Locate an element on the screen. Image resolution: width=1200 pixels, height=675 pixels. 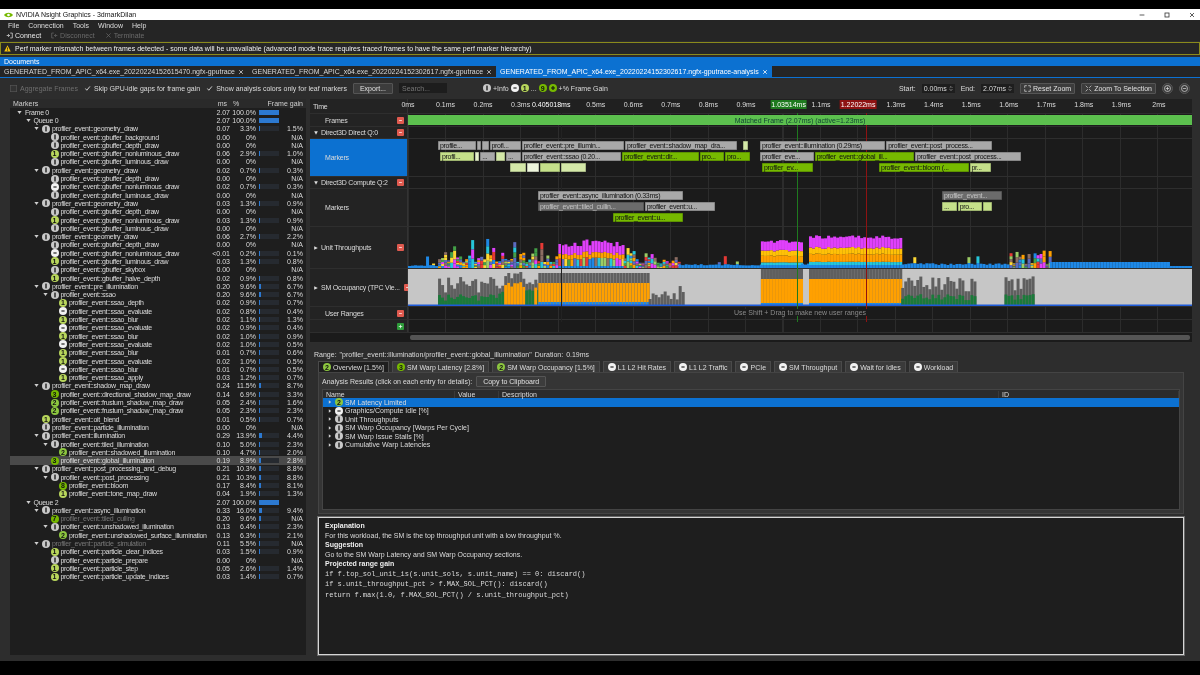
zoom-in-button is located at coordinates (1167, 88).